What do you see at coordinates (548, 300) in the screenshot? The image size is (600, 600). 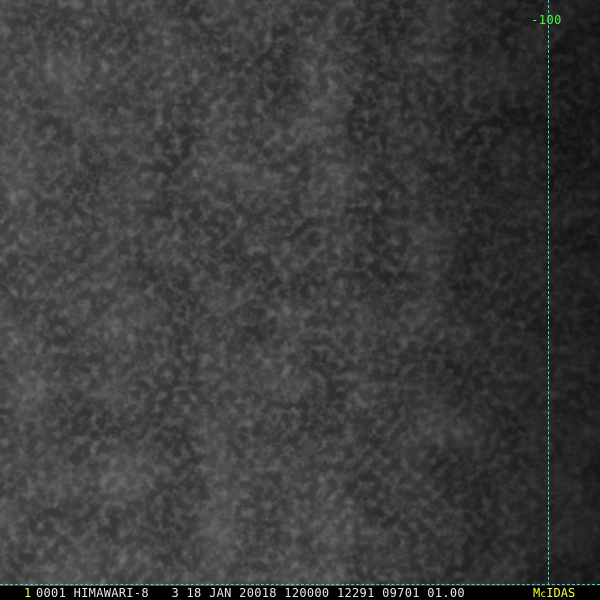 I see `longitude-grid-line` at bounding box center [548, 300].